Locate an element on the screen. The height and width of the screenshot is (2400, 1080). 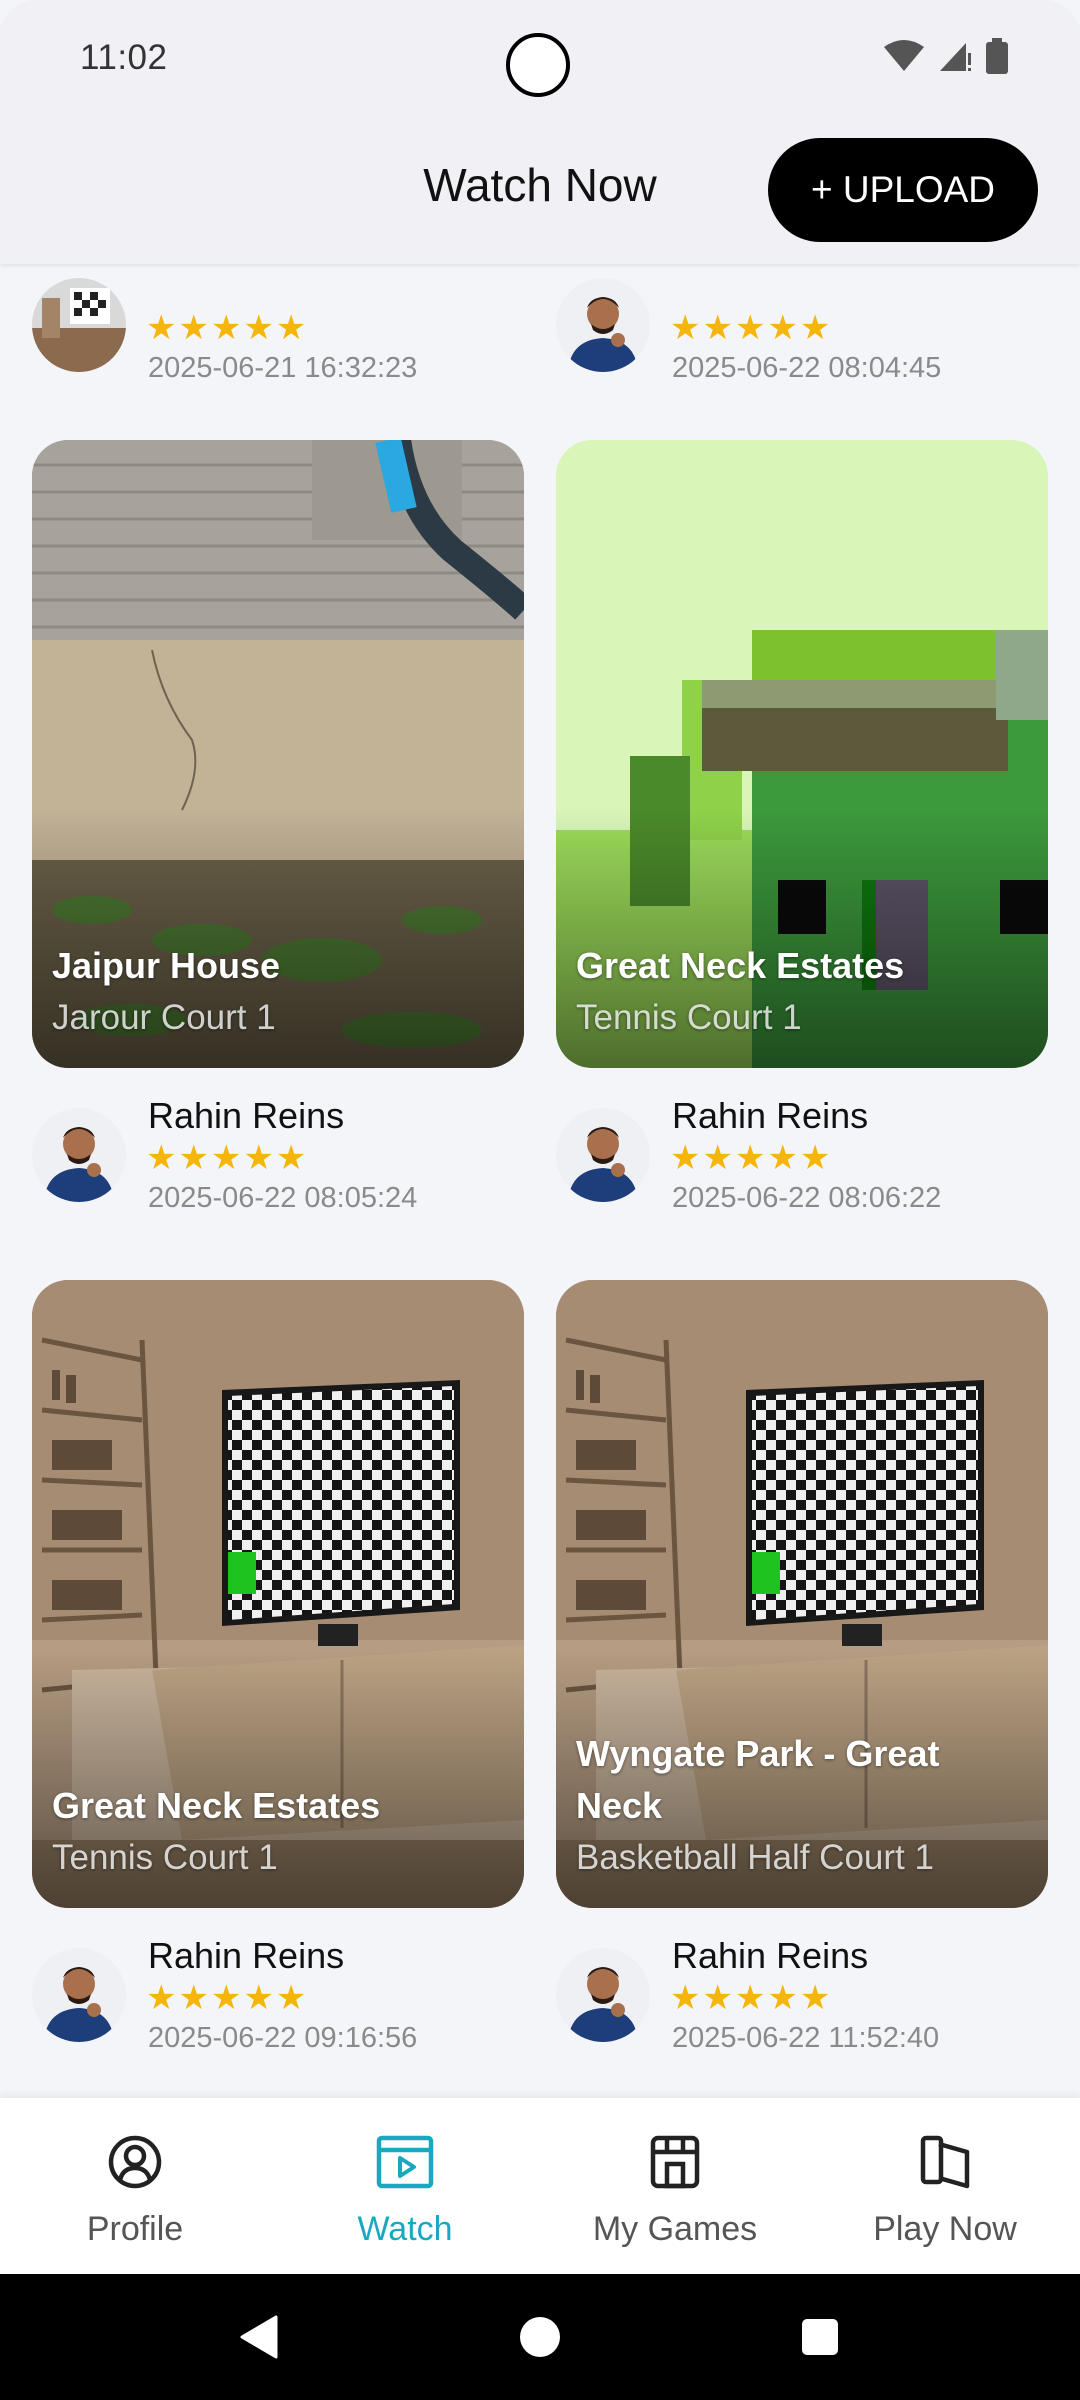
recents-icon is located at coordinates (820, 2337).